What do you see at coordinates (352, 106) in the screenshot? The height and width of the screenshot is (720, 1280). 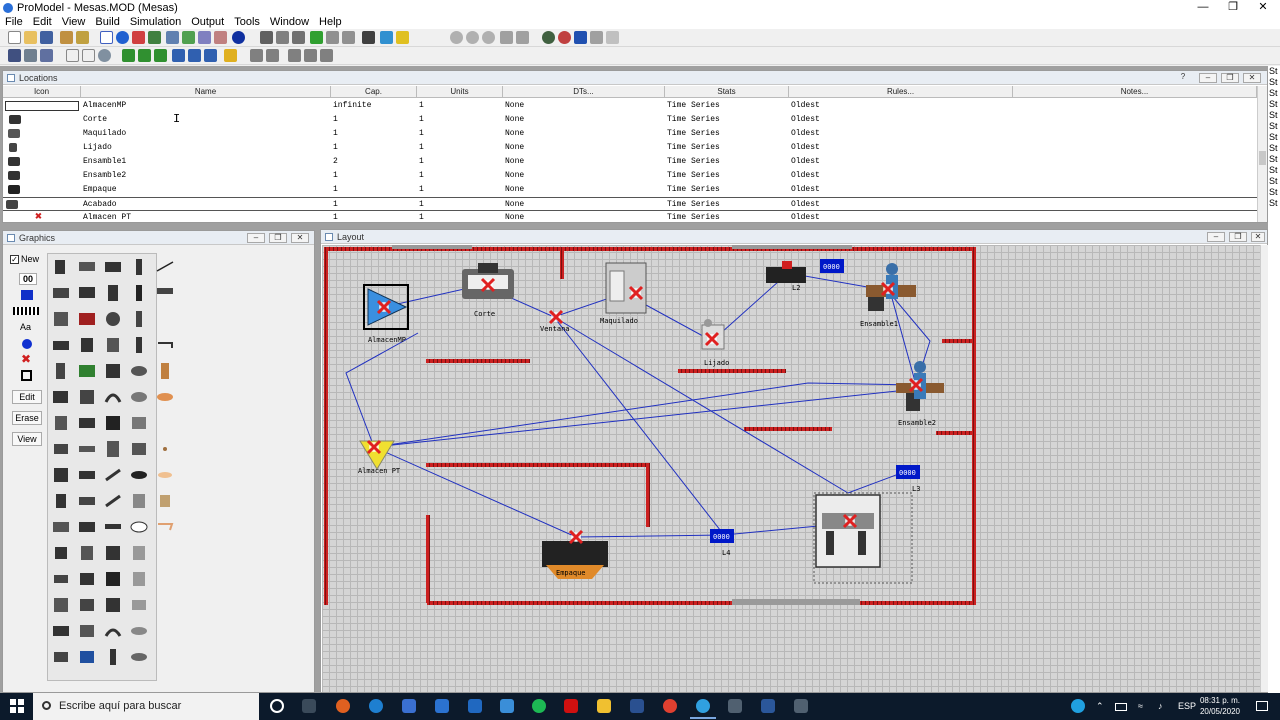 I see `cell-cap: infinite` at bounding box center [352, 106].